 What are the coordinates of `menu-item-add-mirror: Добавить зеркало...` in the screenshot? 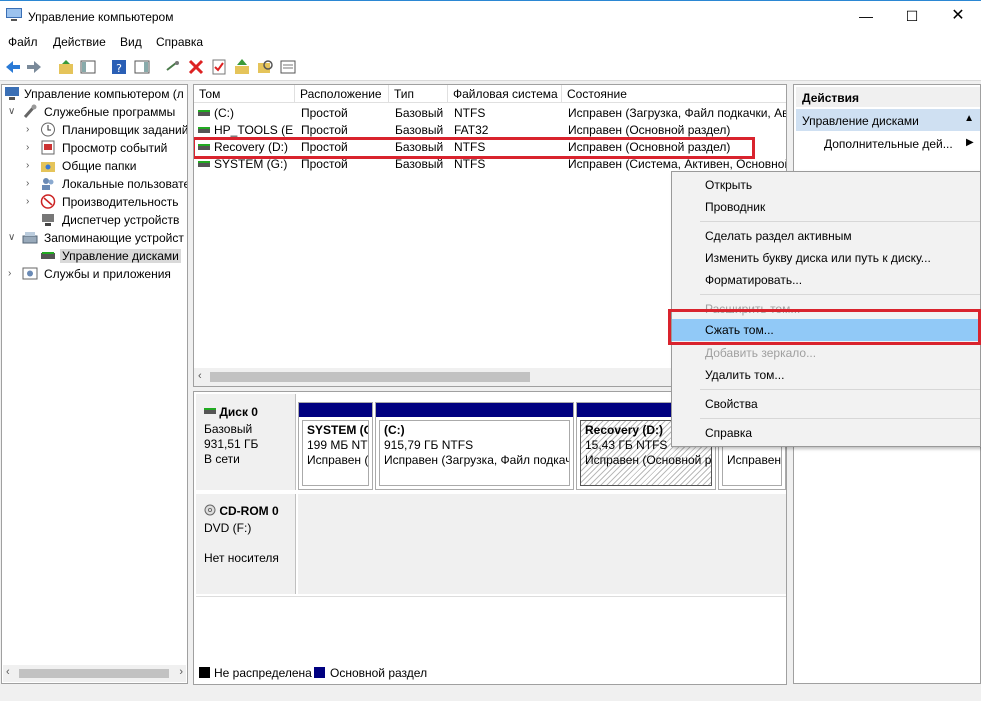 It's located at (761, 353).